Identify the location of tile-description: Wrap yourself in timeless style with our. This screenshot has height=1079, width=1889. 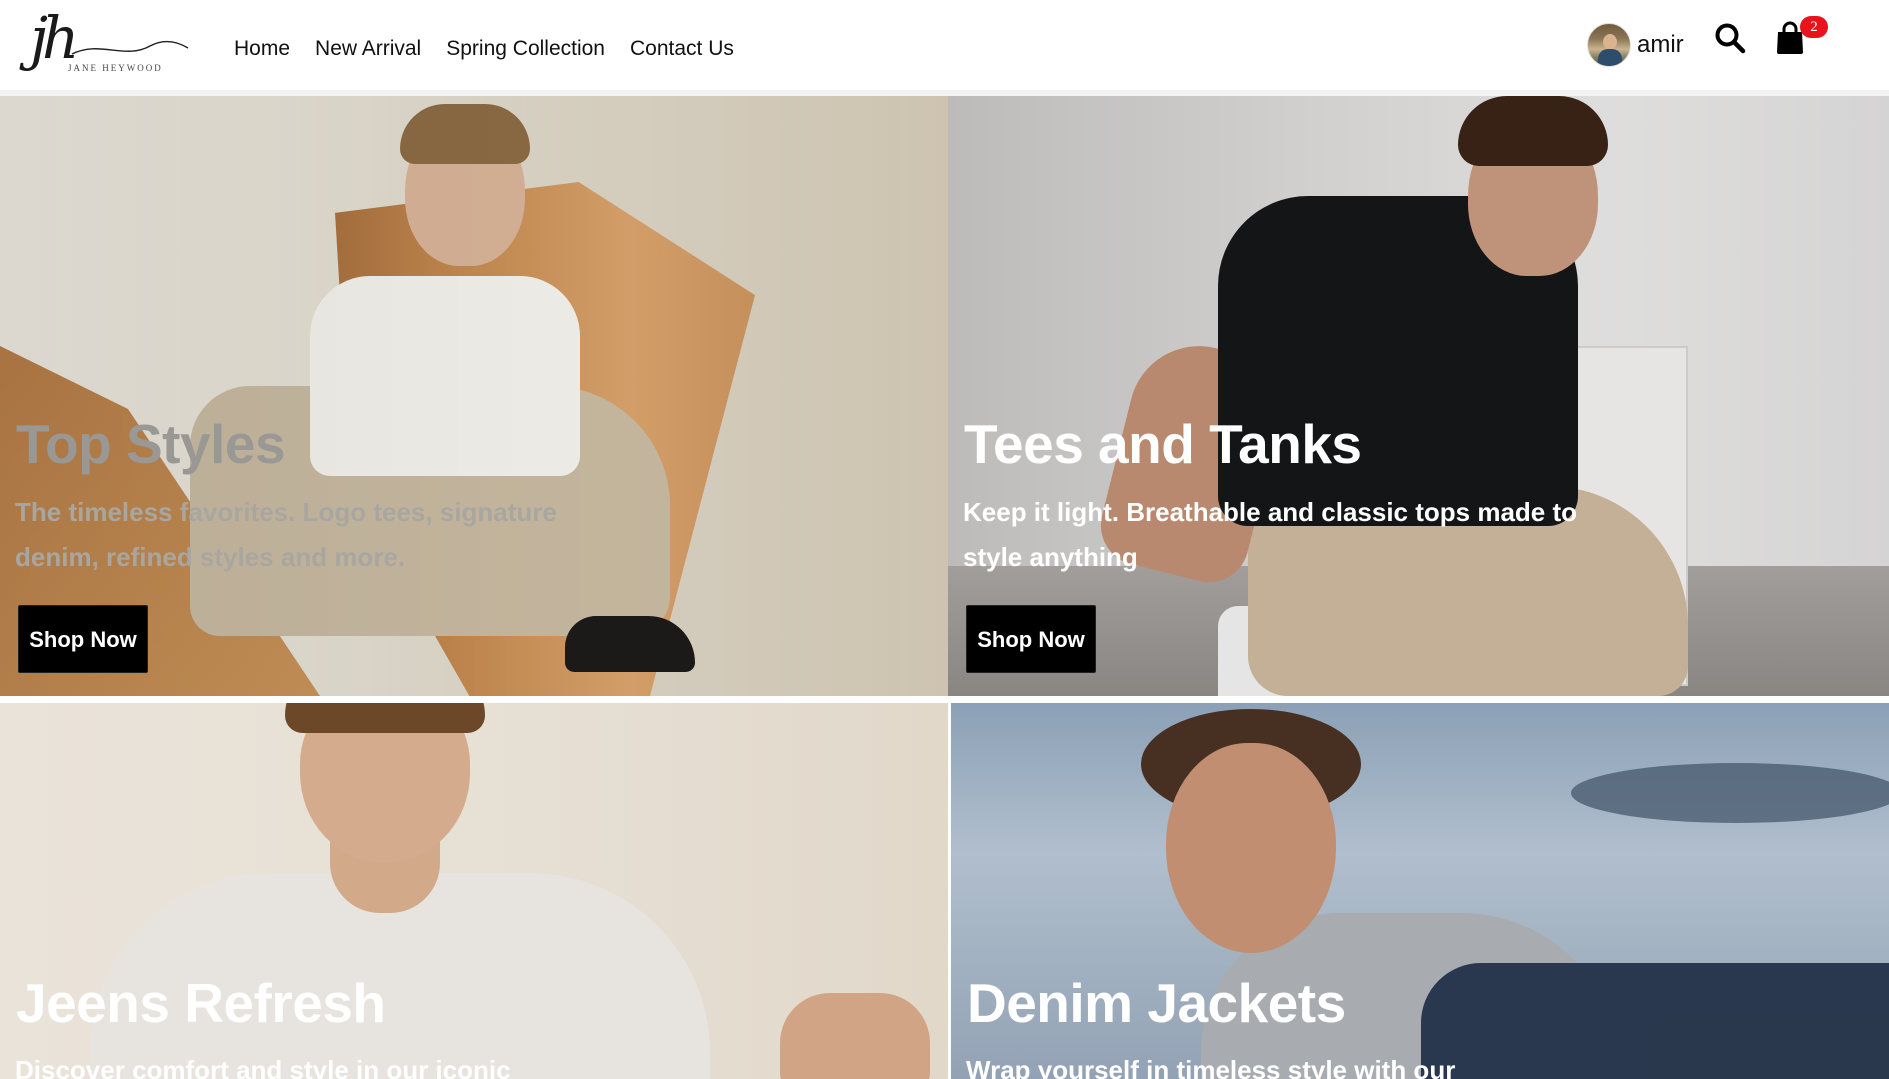
(1211, 1067).